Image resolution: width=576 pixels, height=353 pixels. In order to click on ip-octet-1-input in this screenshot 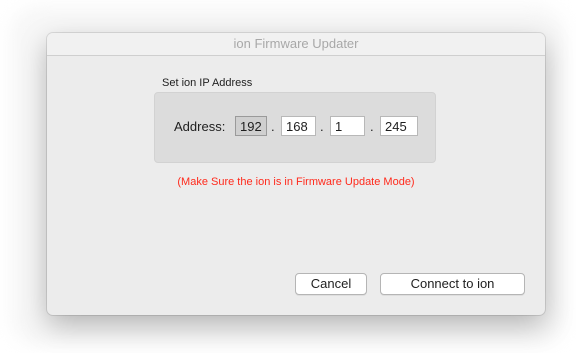, I will do `click(251, 126)`.